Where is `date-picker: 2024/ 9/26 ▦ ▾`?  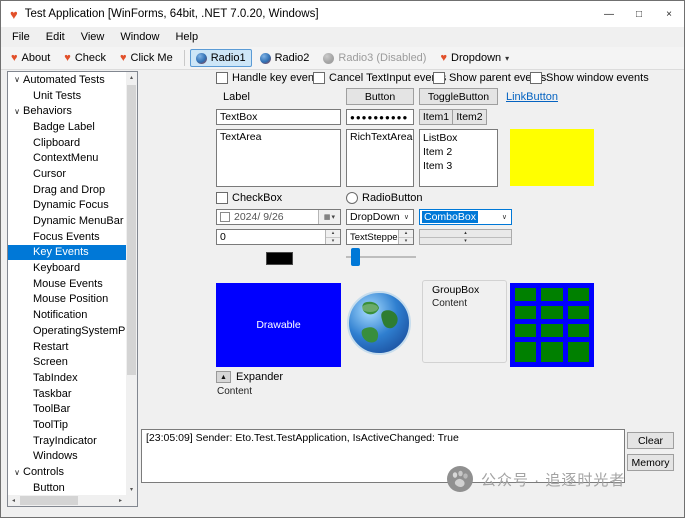 date-picker: 2024/ 9/26 ▦ ▾ is located at coordinates (278, 217).